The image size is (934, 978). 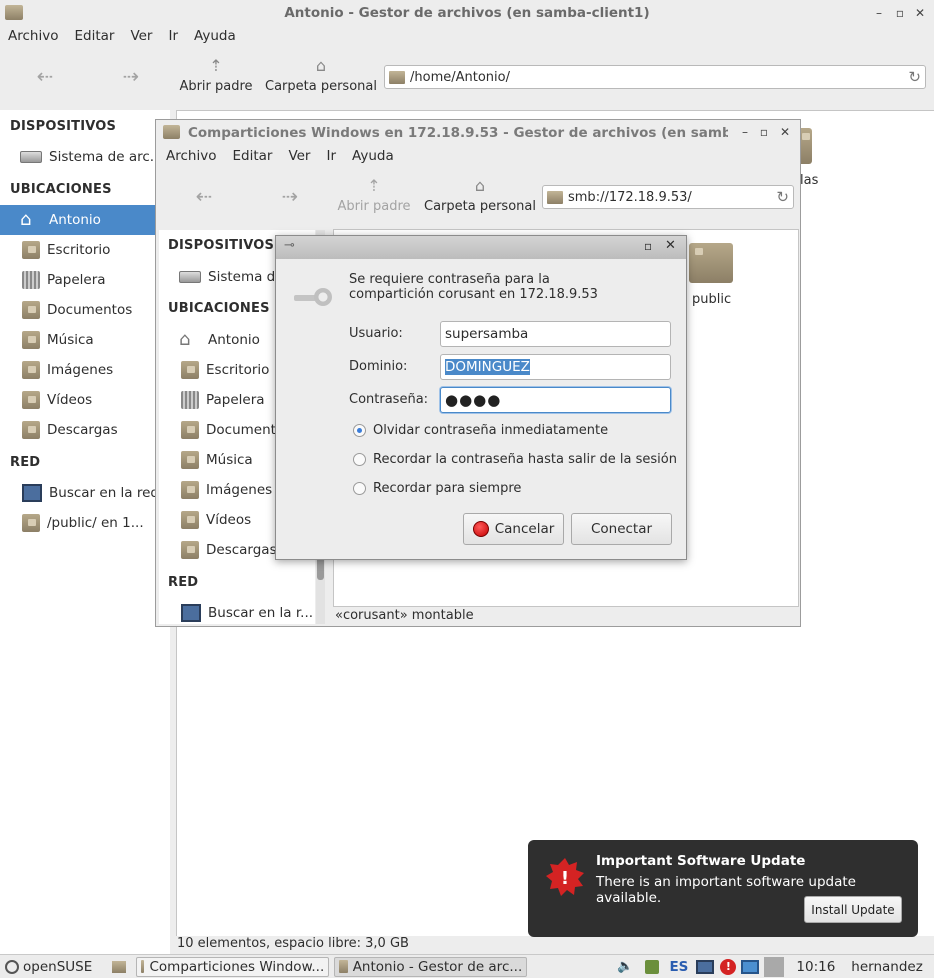 I want to click on sidebar-item-documentos: Documentos, so click(x=66, y=310).